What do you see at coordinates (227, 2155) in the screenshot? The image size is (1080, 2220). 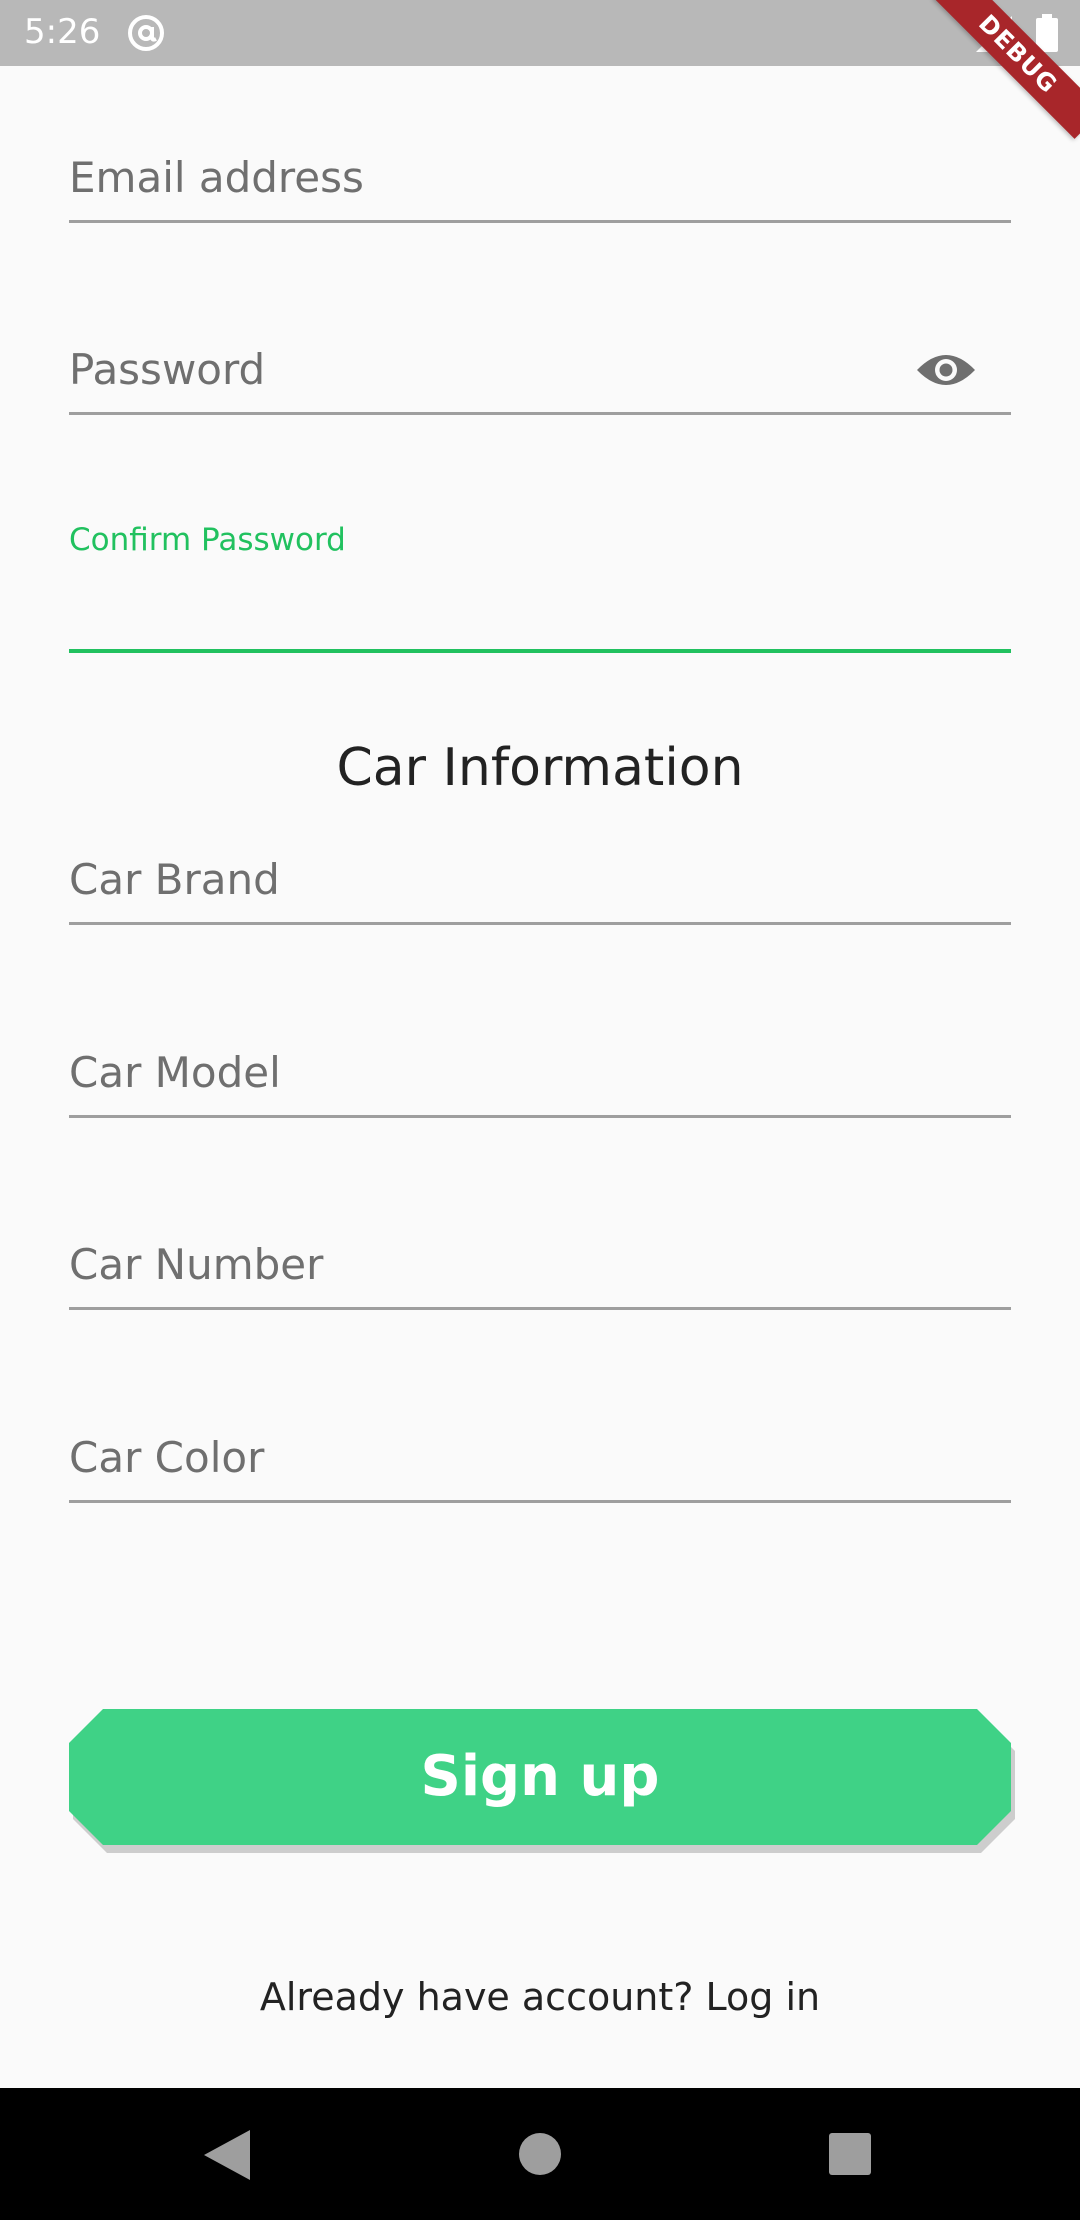 I see `back-icon` at bounding box center [227, 2155].